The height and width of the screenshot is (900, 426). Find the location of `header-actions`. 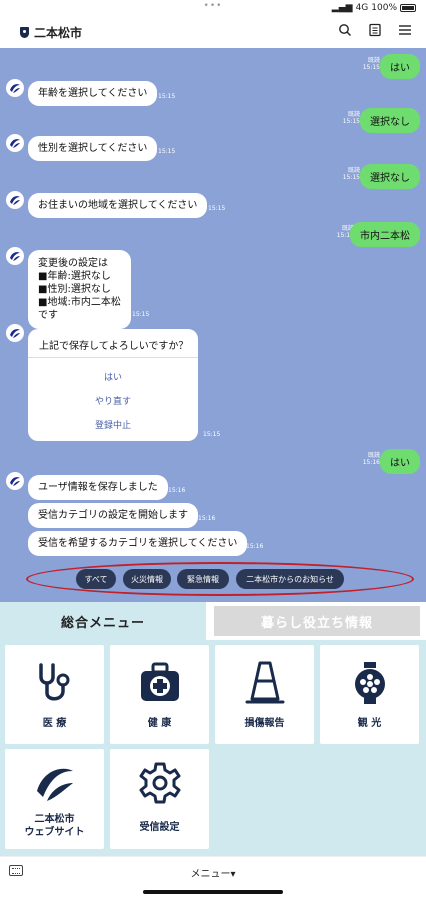

header-actions is located at coordinates (375, 30).